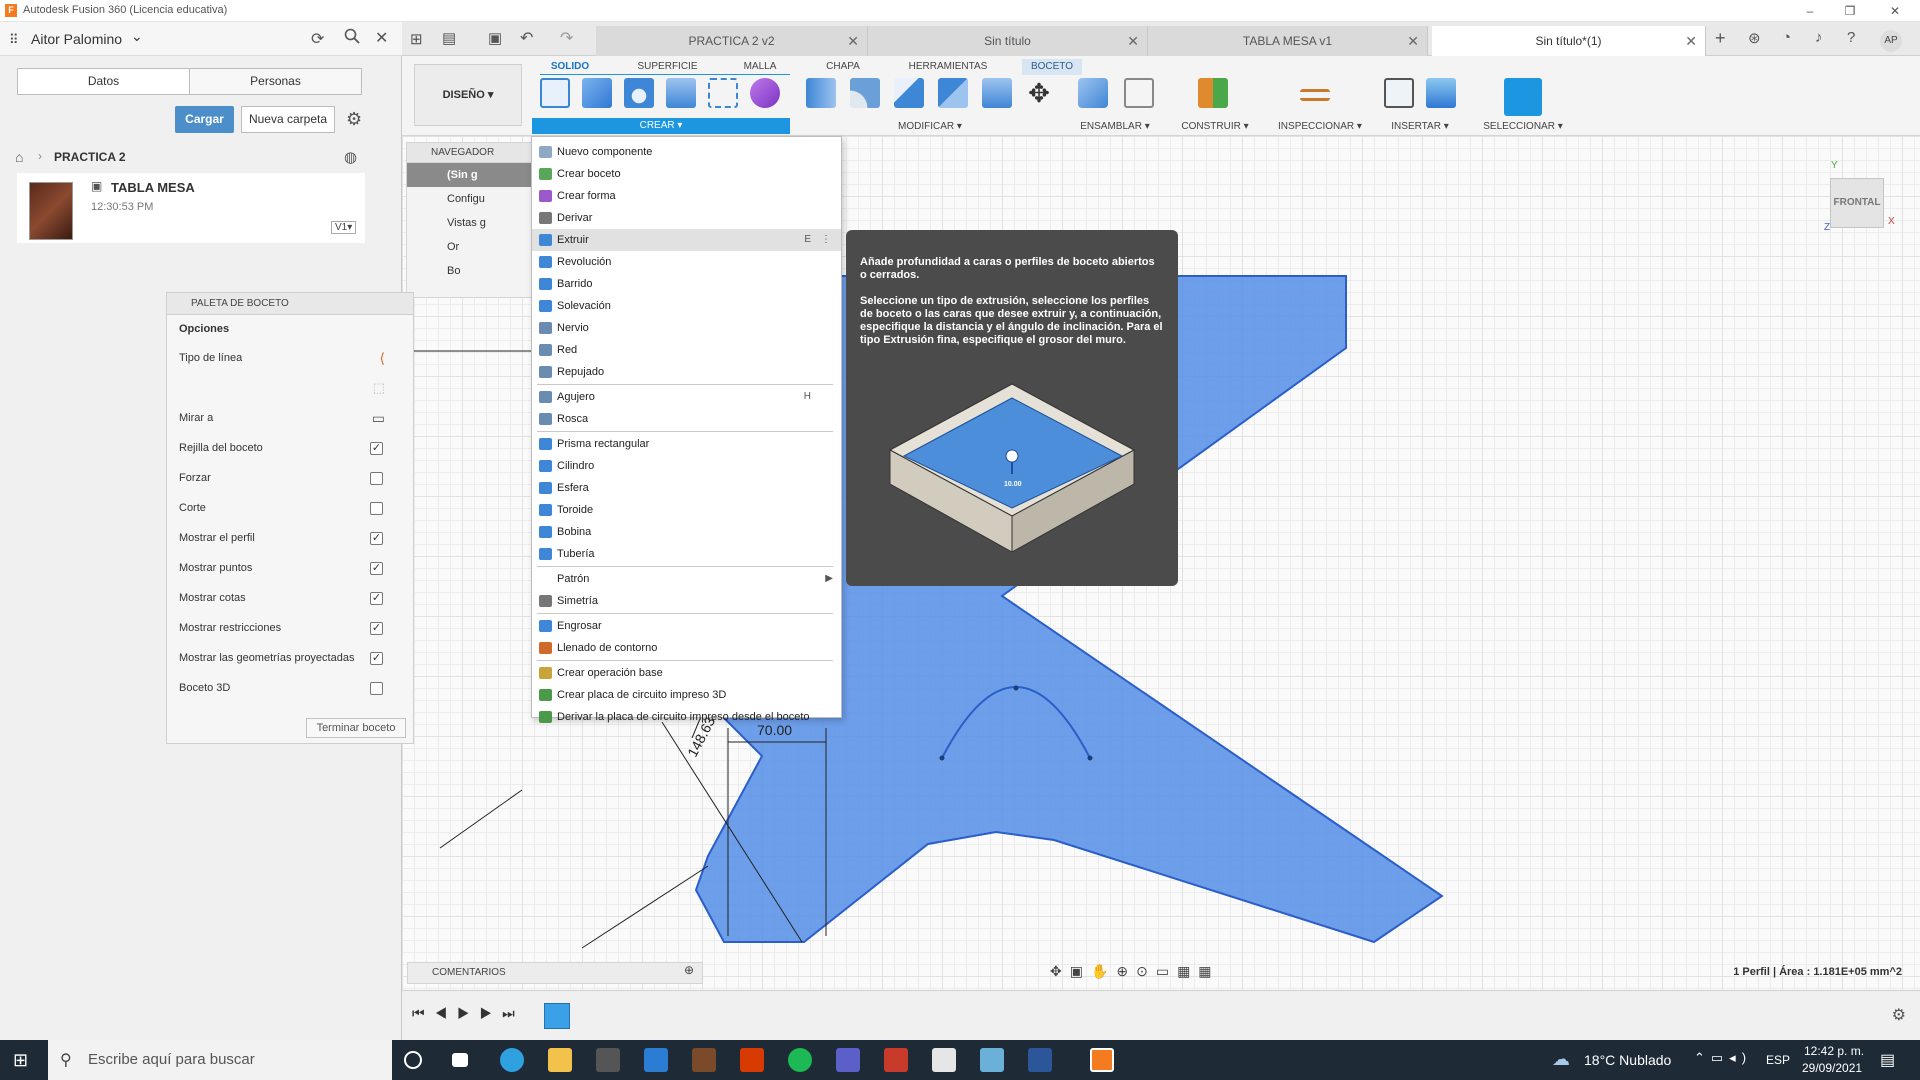  What do you see at coordinates (686, 488) in the screenshot?
I see `menu-item: Esfera` at bounding box center [686, 488].